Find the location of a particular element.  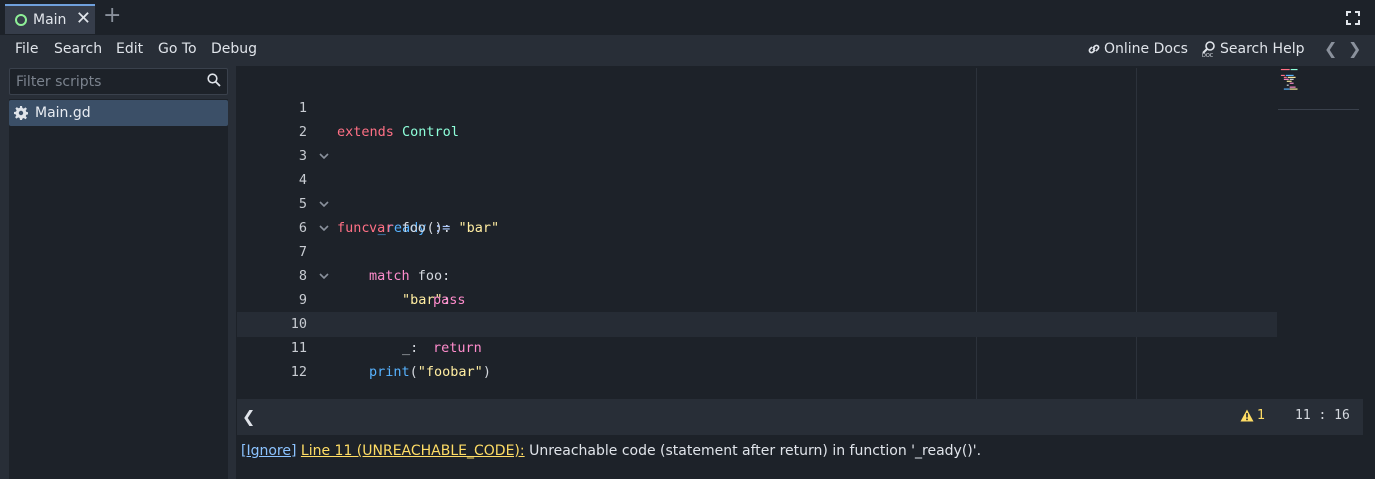

line-number: 12 is located at coordinates (298, 372).